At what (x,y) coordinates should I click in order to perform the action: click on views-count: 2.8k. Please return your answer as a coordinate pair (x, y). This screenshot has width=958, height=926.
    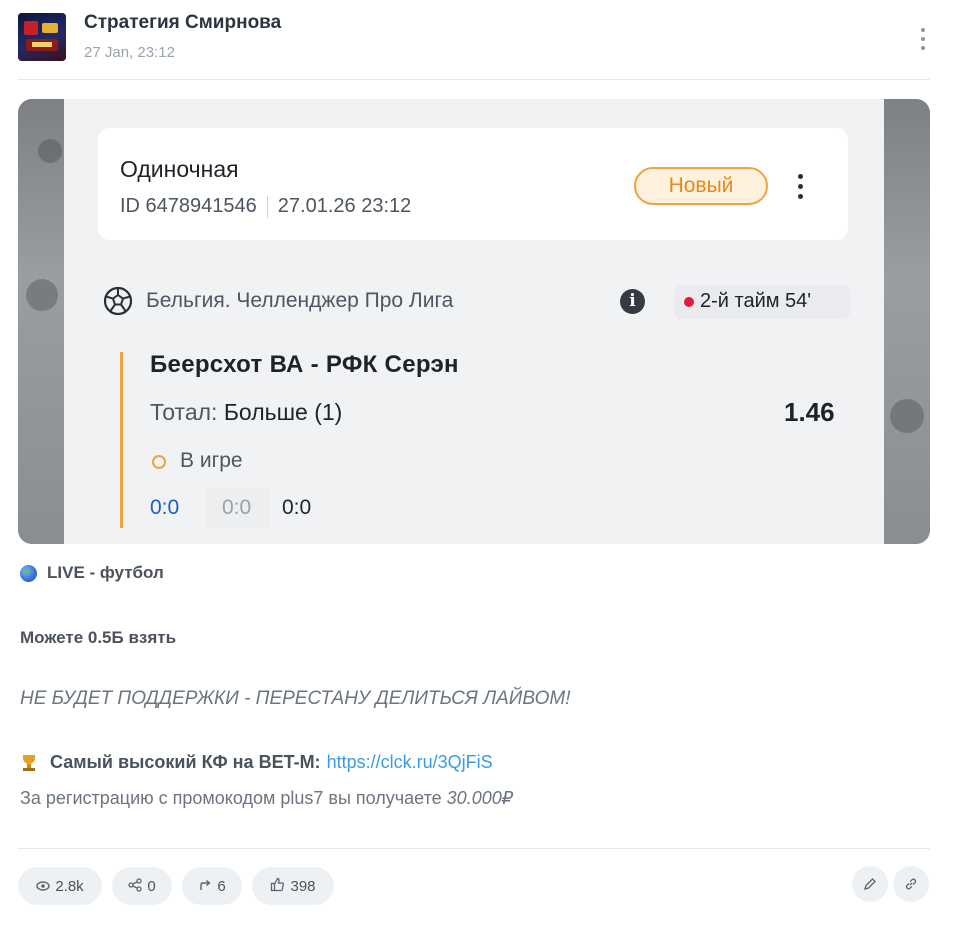
    Looking at the image, I should click on (69, 886).